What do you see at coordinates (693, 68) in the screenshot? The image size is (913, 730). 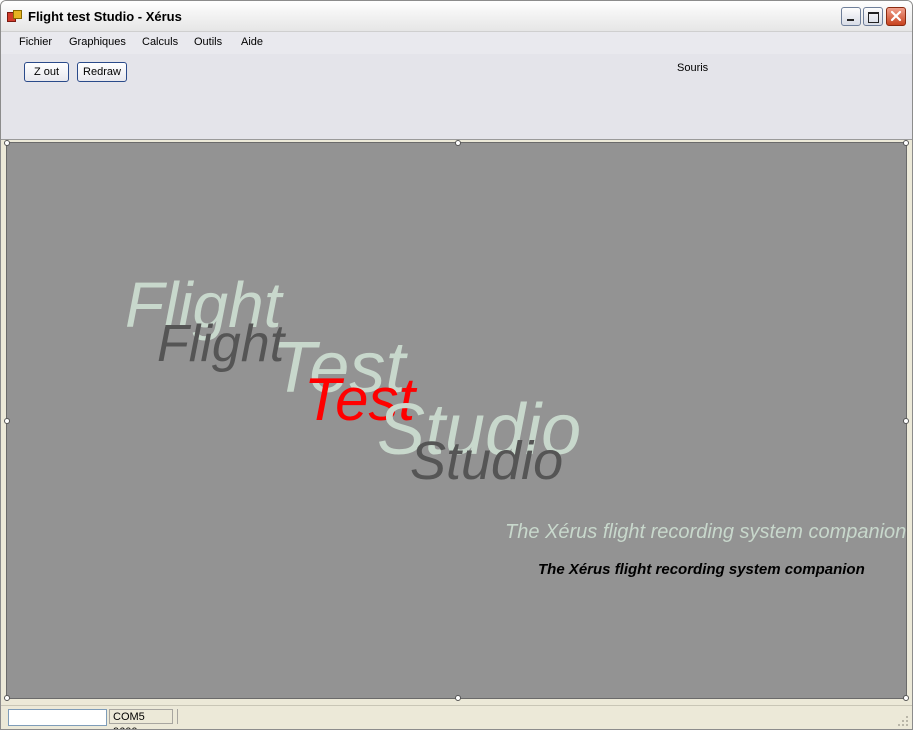 I see `mouse-position-label: Souris` at bounding box center [693, 68].